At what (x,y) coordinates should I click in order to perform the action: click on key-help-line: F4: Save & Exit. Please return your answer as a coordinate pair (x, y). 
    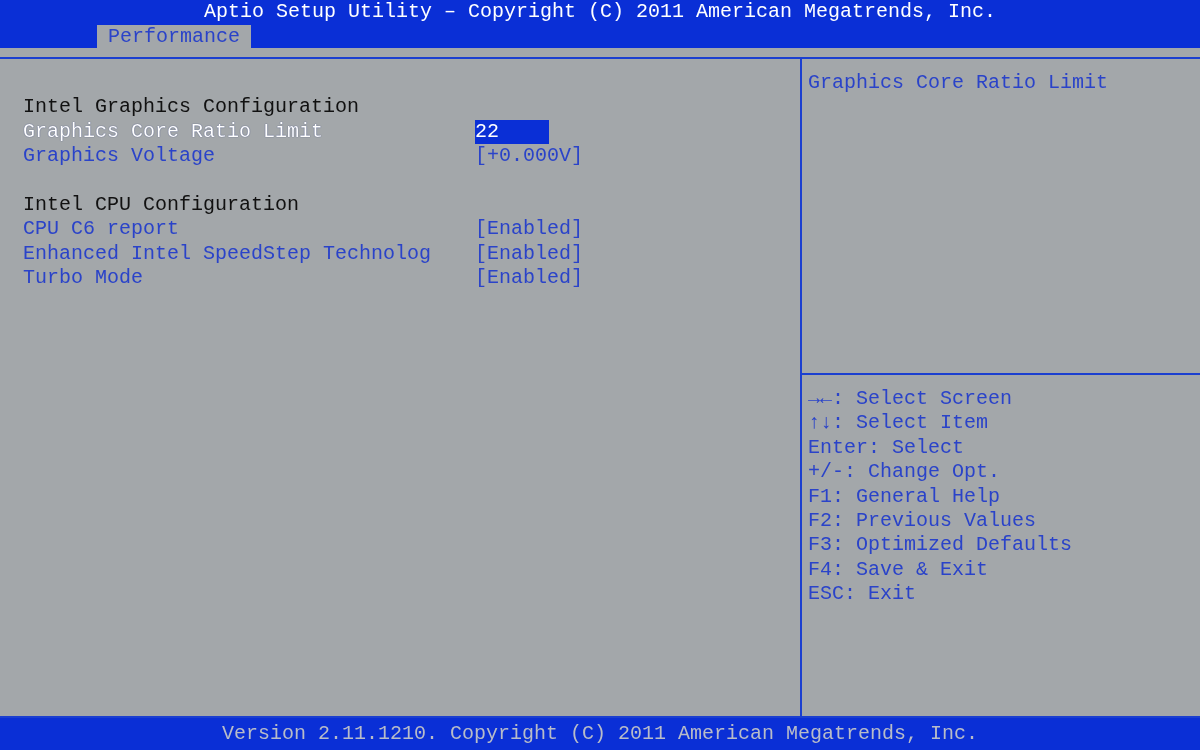
    Looking at the image, I should click on (899, 570).